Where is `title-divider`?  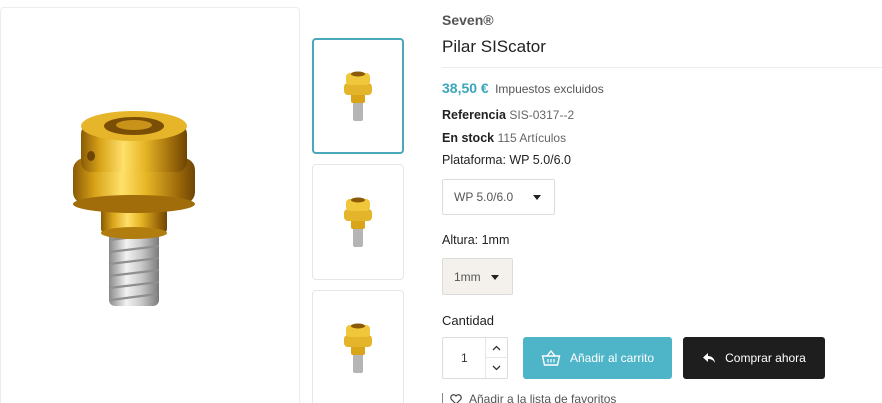
title-divider is located at coordinates (662, 67).